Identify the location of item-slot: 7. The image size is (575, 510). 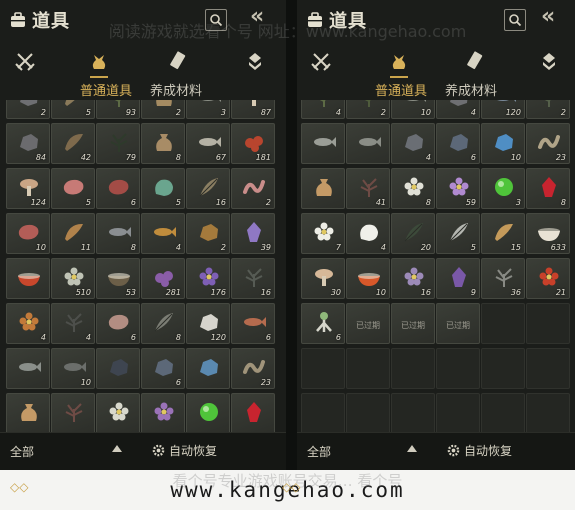
(323, 233).